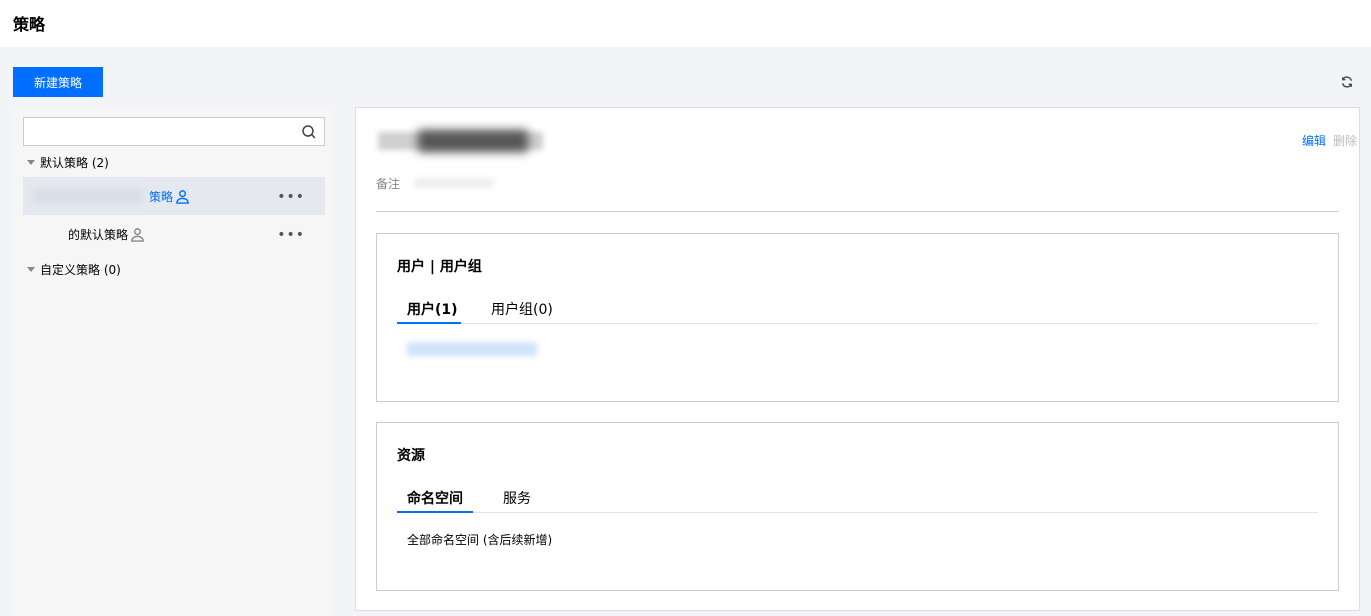  I want to click on top-bar: 策略, so click(685, 23).